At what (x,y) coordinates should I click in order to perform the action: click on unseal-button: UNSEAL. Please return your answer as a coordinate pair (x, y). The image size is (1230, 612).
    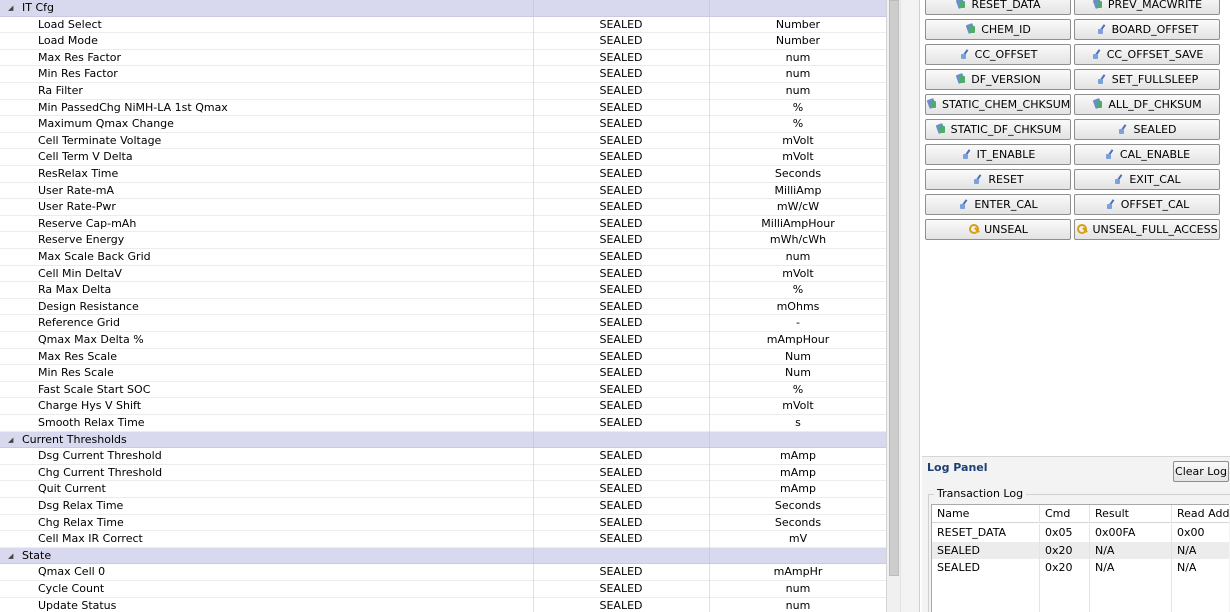
    Looking at the image, I should click on (998, 229).